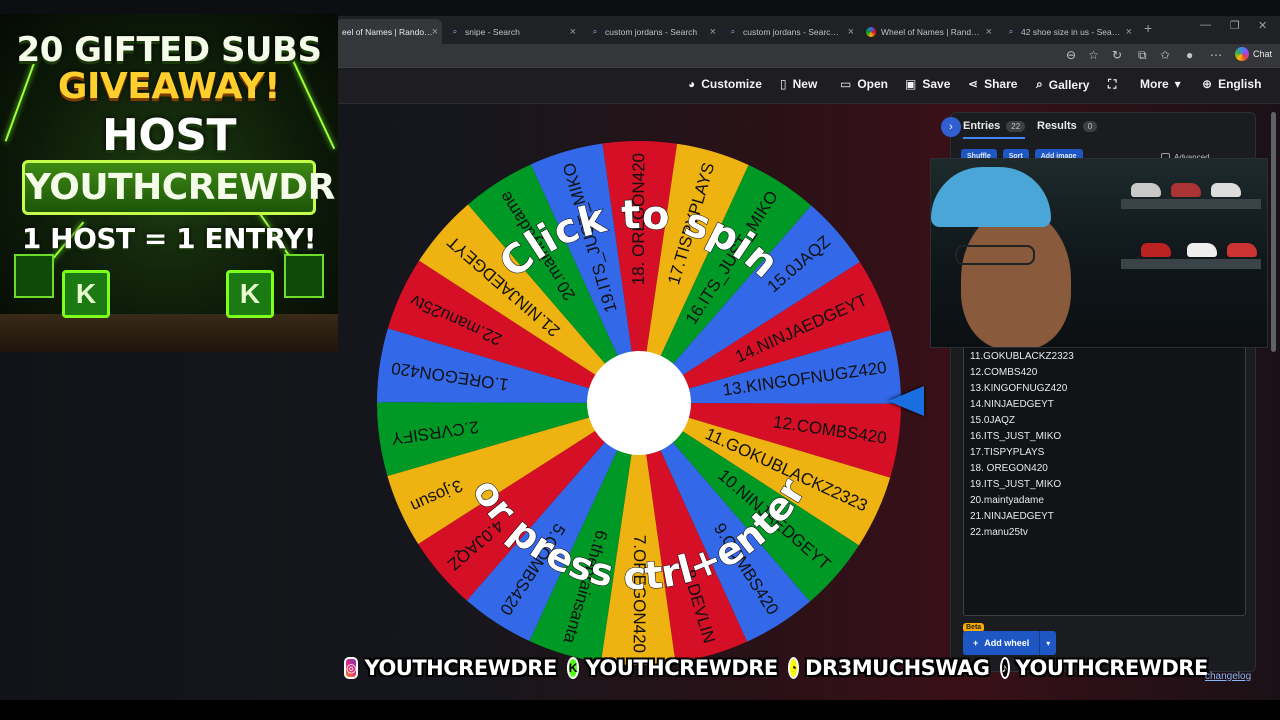 Image resolution: width=1280 pixels, height=720 pixels. I want to click on promo-host-name: YOUTHCREWDRE, so click(180, 187).